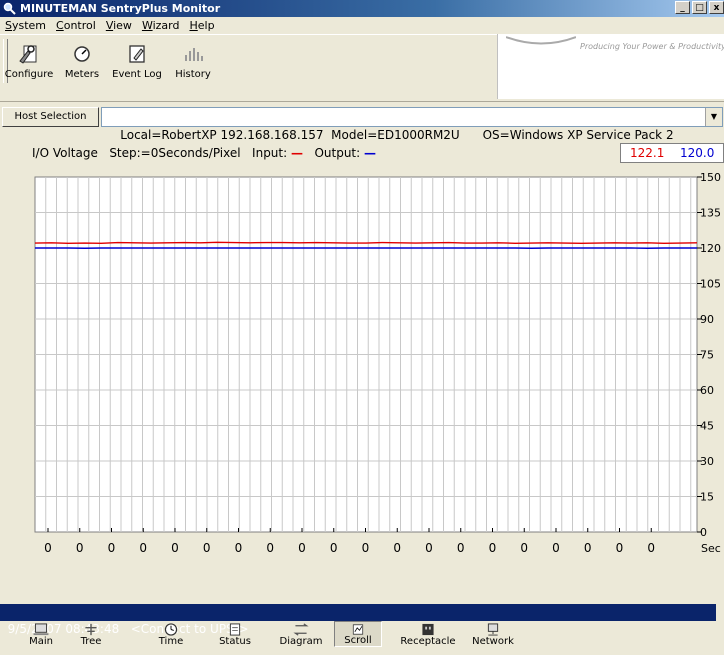 This screenshot has height=655, width=724. What do you see at coordinates (493, 629) in the screenshot?
I see `network-computer-icon` at bounding box center [493, 629].